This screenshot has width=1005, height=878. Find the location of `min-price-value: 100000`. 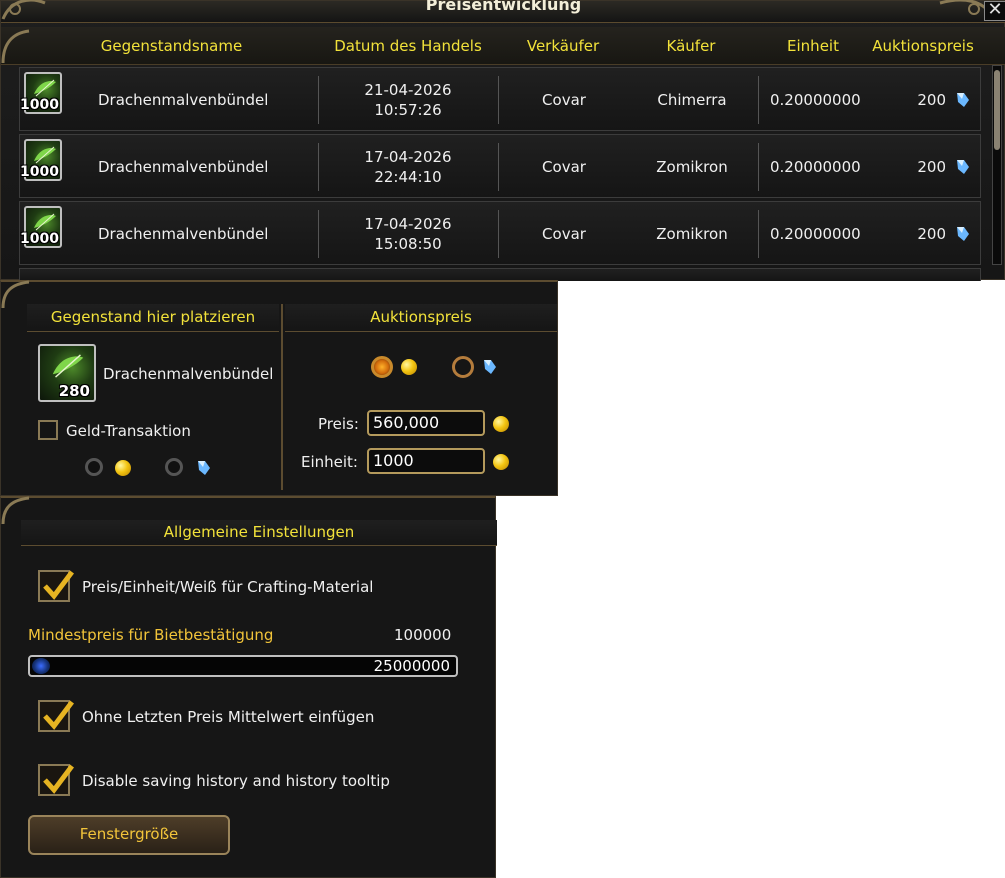

min-price-value: 100000 is located at coordinates (423, 635).